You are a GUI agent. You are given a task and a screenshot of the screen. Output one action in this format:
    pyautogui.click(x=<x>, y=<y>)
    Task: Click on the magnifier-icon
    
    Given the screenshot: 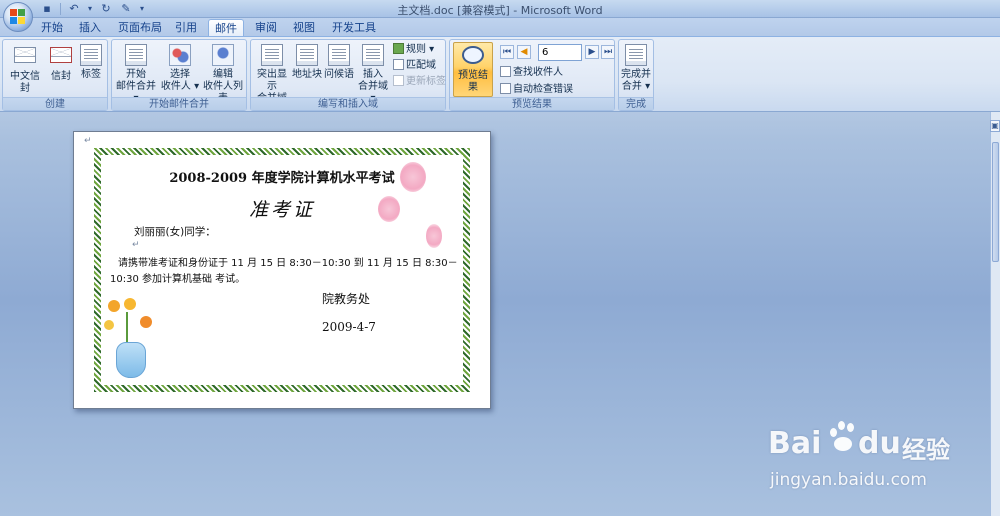 What is the action you would take?
    pyautogui.click(x=473, y=55)
    